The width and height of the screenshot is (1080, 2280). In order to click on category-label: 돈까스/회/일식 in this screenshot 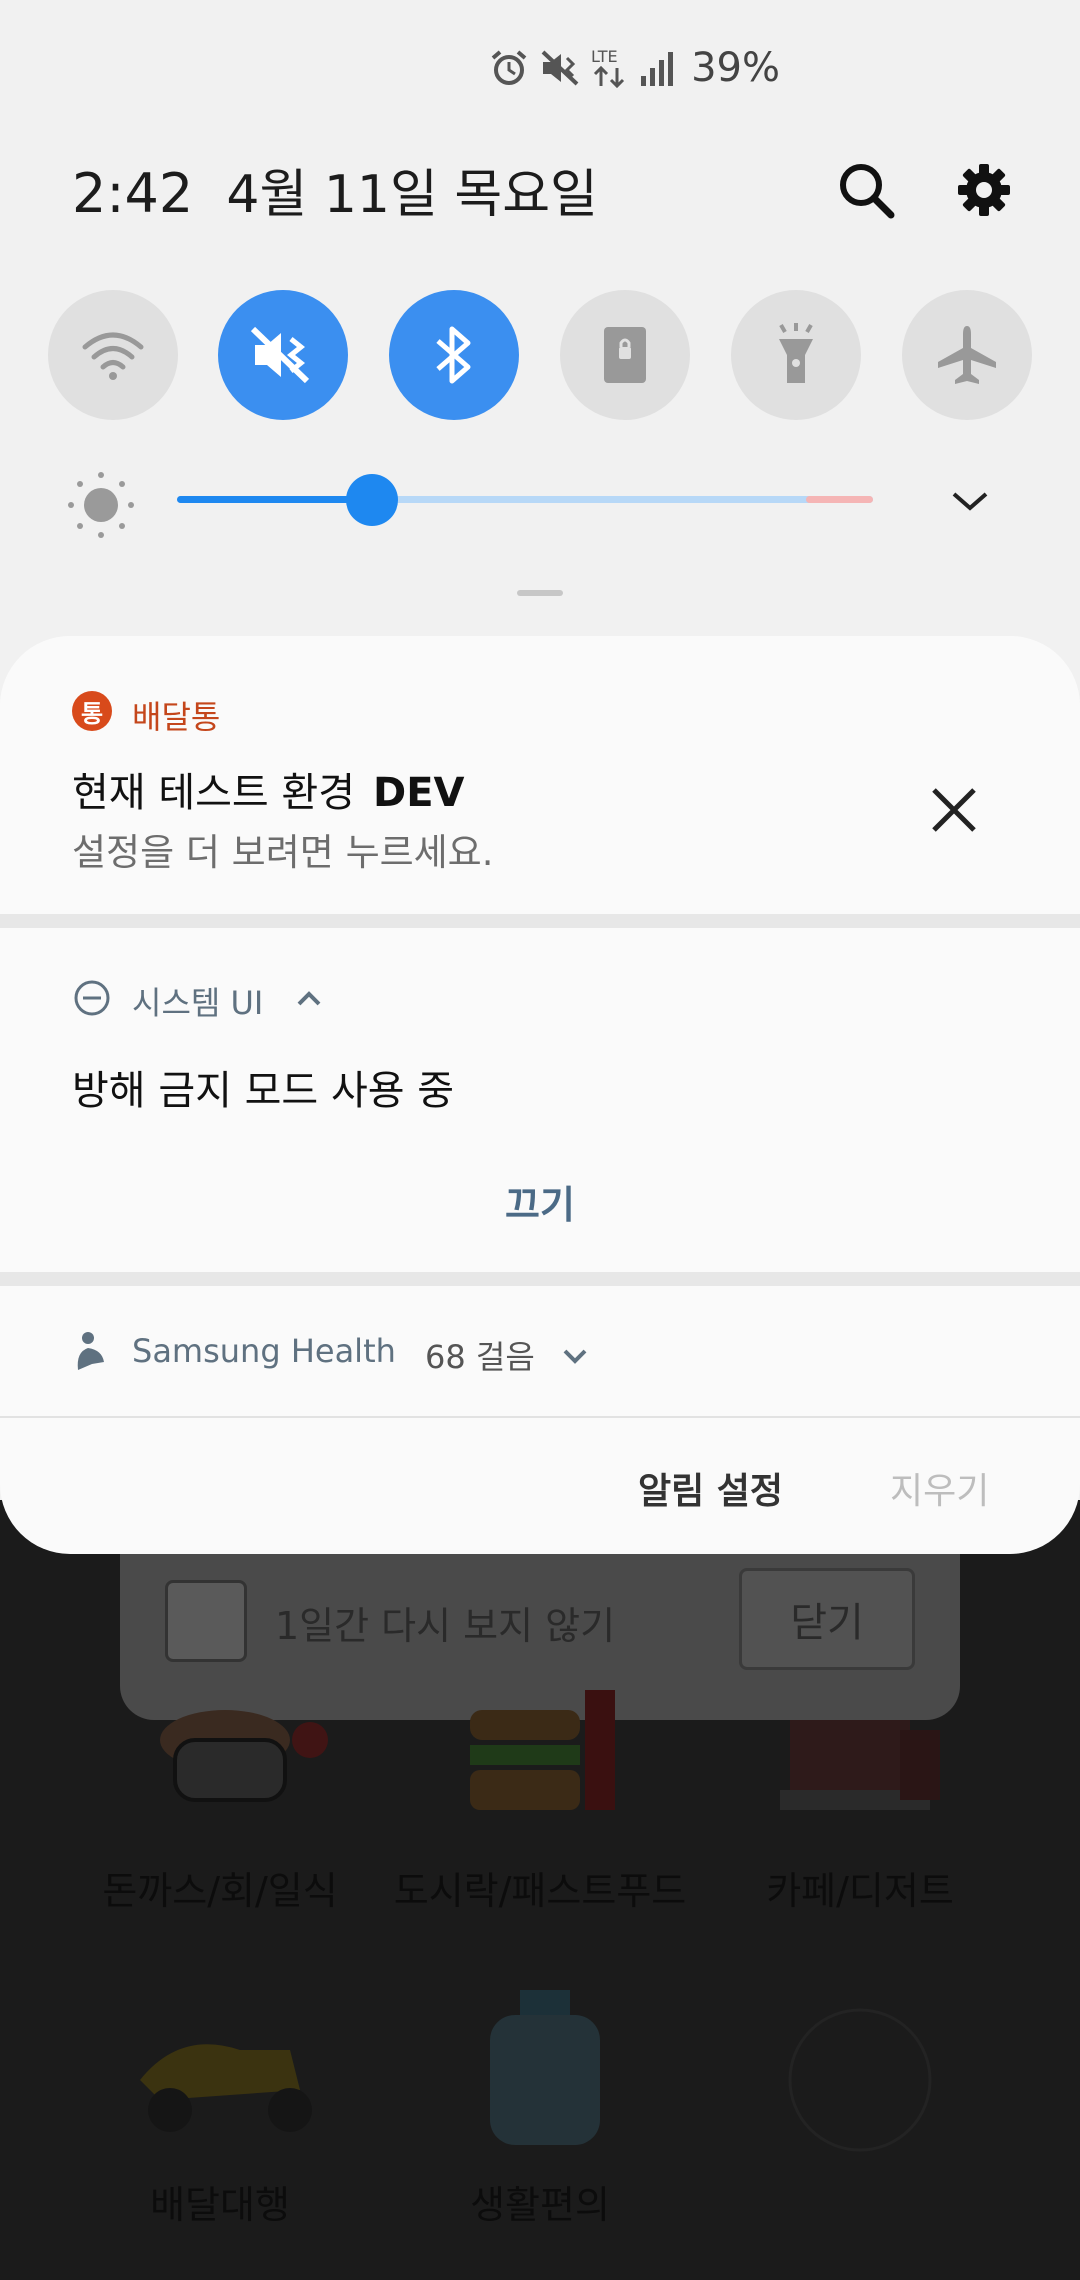, I will do `click(220, 1887)`.